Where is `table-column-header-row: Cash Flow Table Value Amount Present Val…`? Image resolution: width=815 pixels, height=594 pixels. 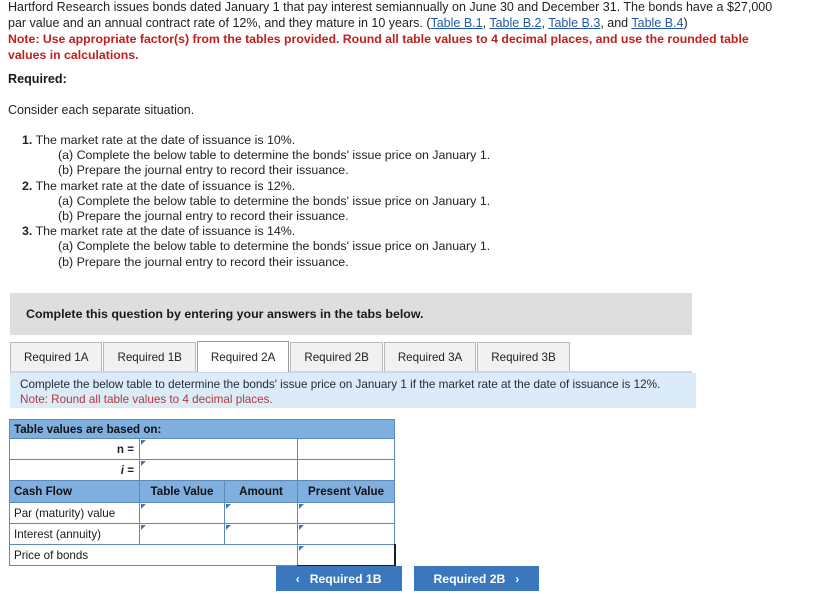 table-column-header-row: Cash Flow Table Value Amount Present Val… is located at coordinates (202, 491).